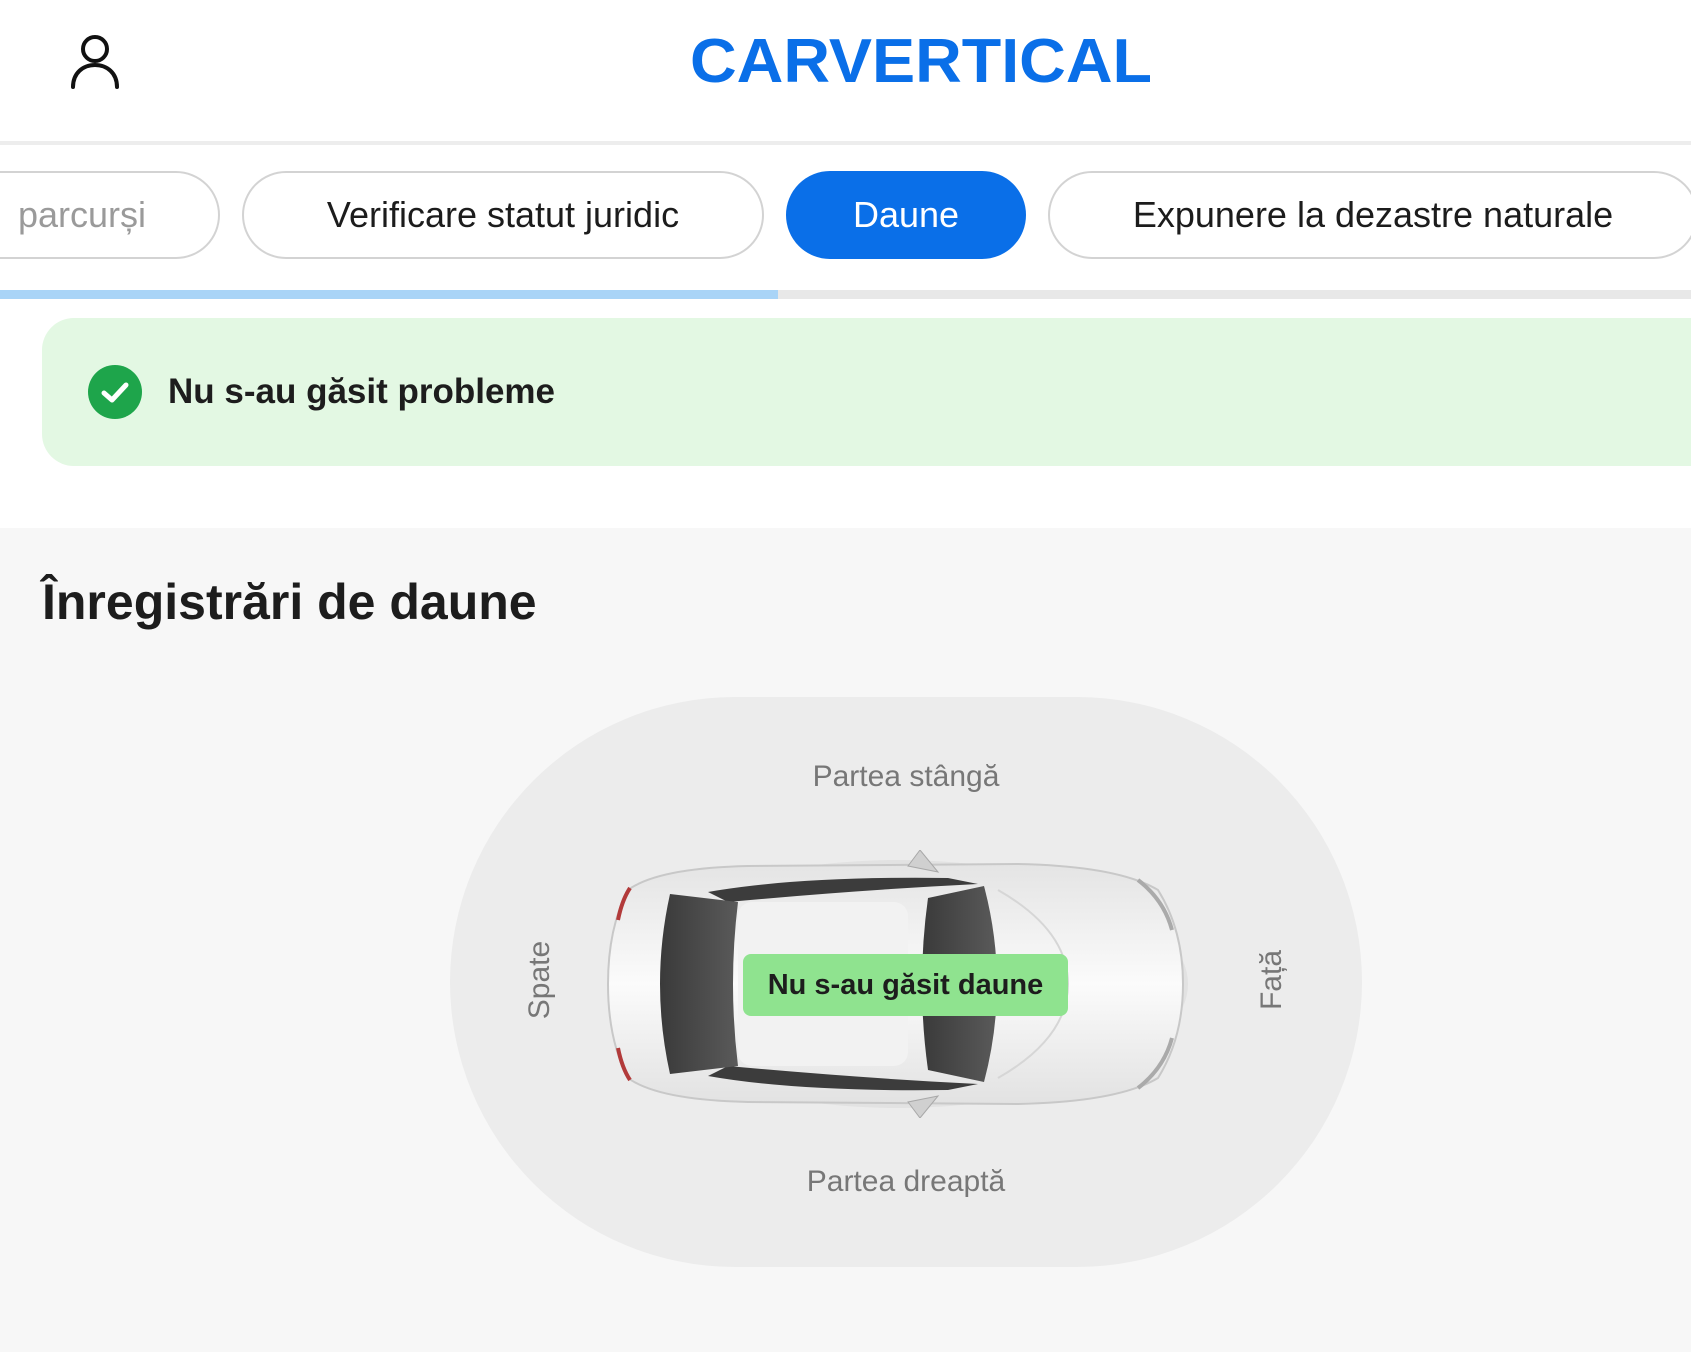 The height and width of the screenshot is (1352, 1691). I want to click on user-icon, so click(95, 62).